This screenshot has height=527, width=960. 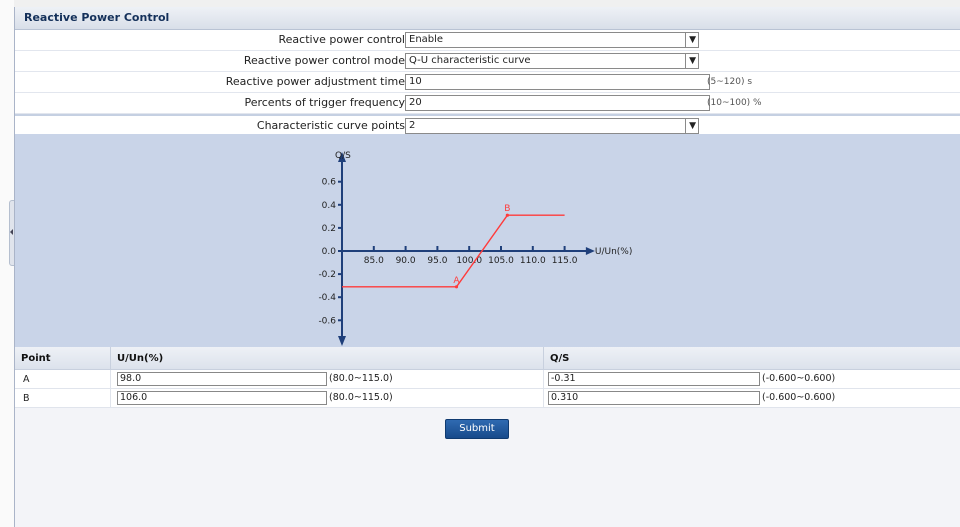 I want to click on x-tick-label: 100.0, so click(x=469, y=261).